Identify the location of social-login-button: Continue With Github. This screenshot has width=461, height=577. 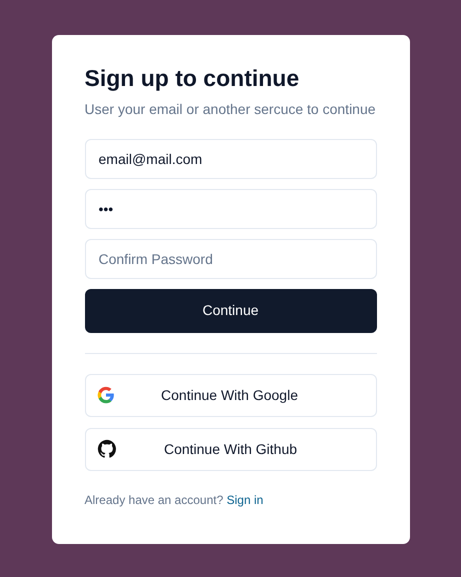
(230, 449).